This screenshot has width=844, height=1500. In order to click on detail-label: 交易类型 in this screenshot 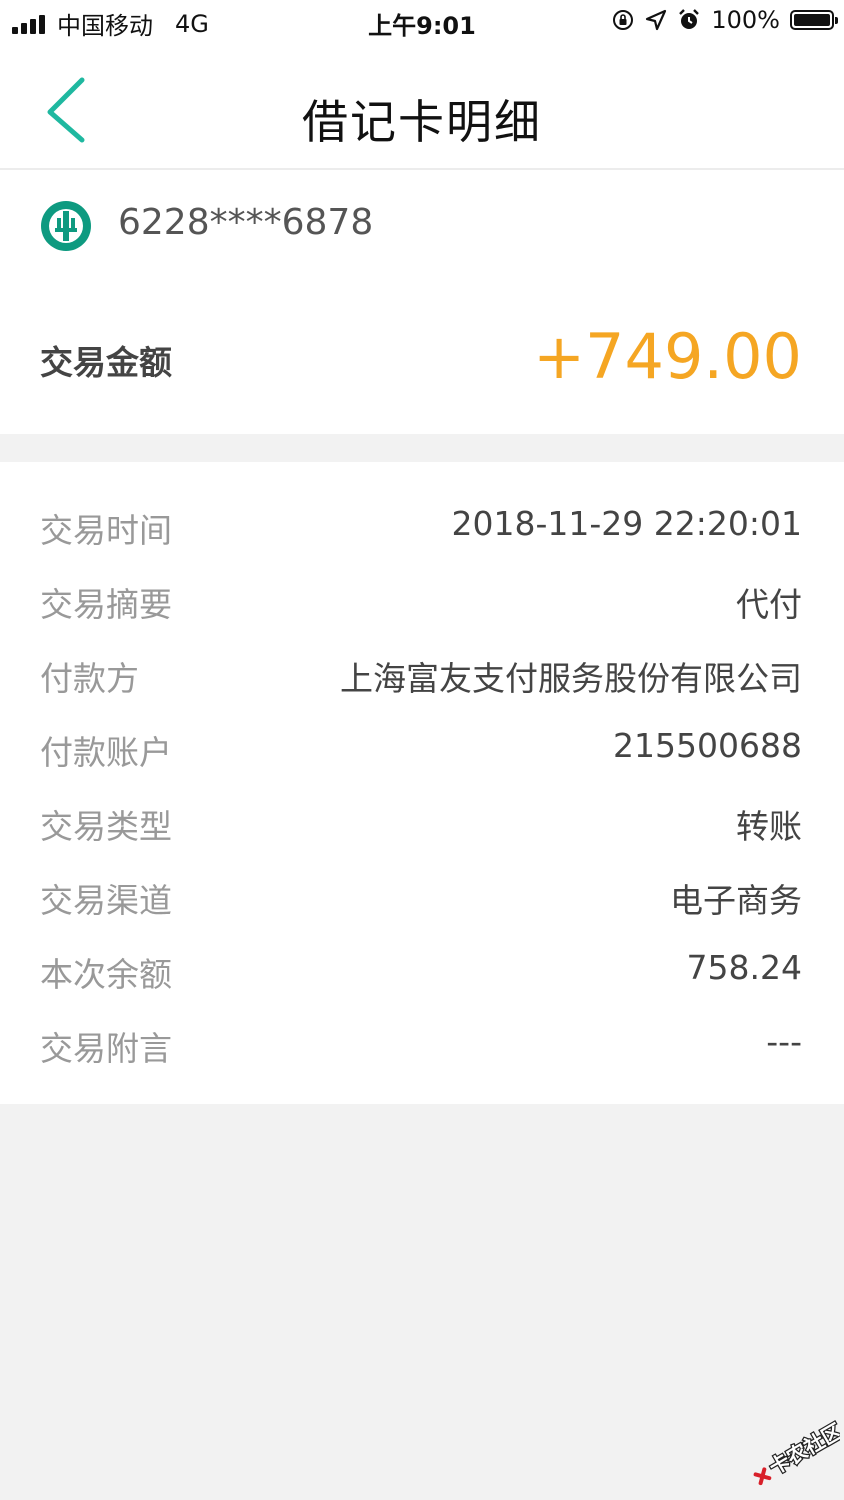, I will do `click(106, 826)`.